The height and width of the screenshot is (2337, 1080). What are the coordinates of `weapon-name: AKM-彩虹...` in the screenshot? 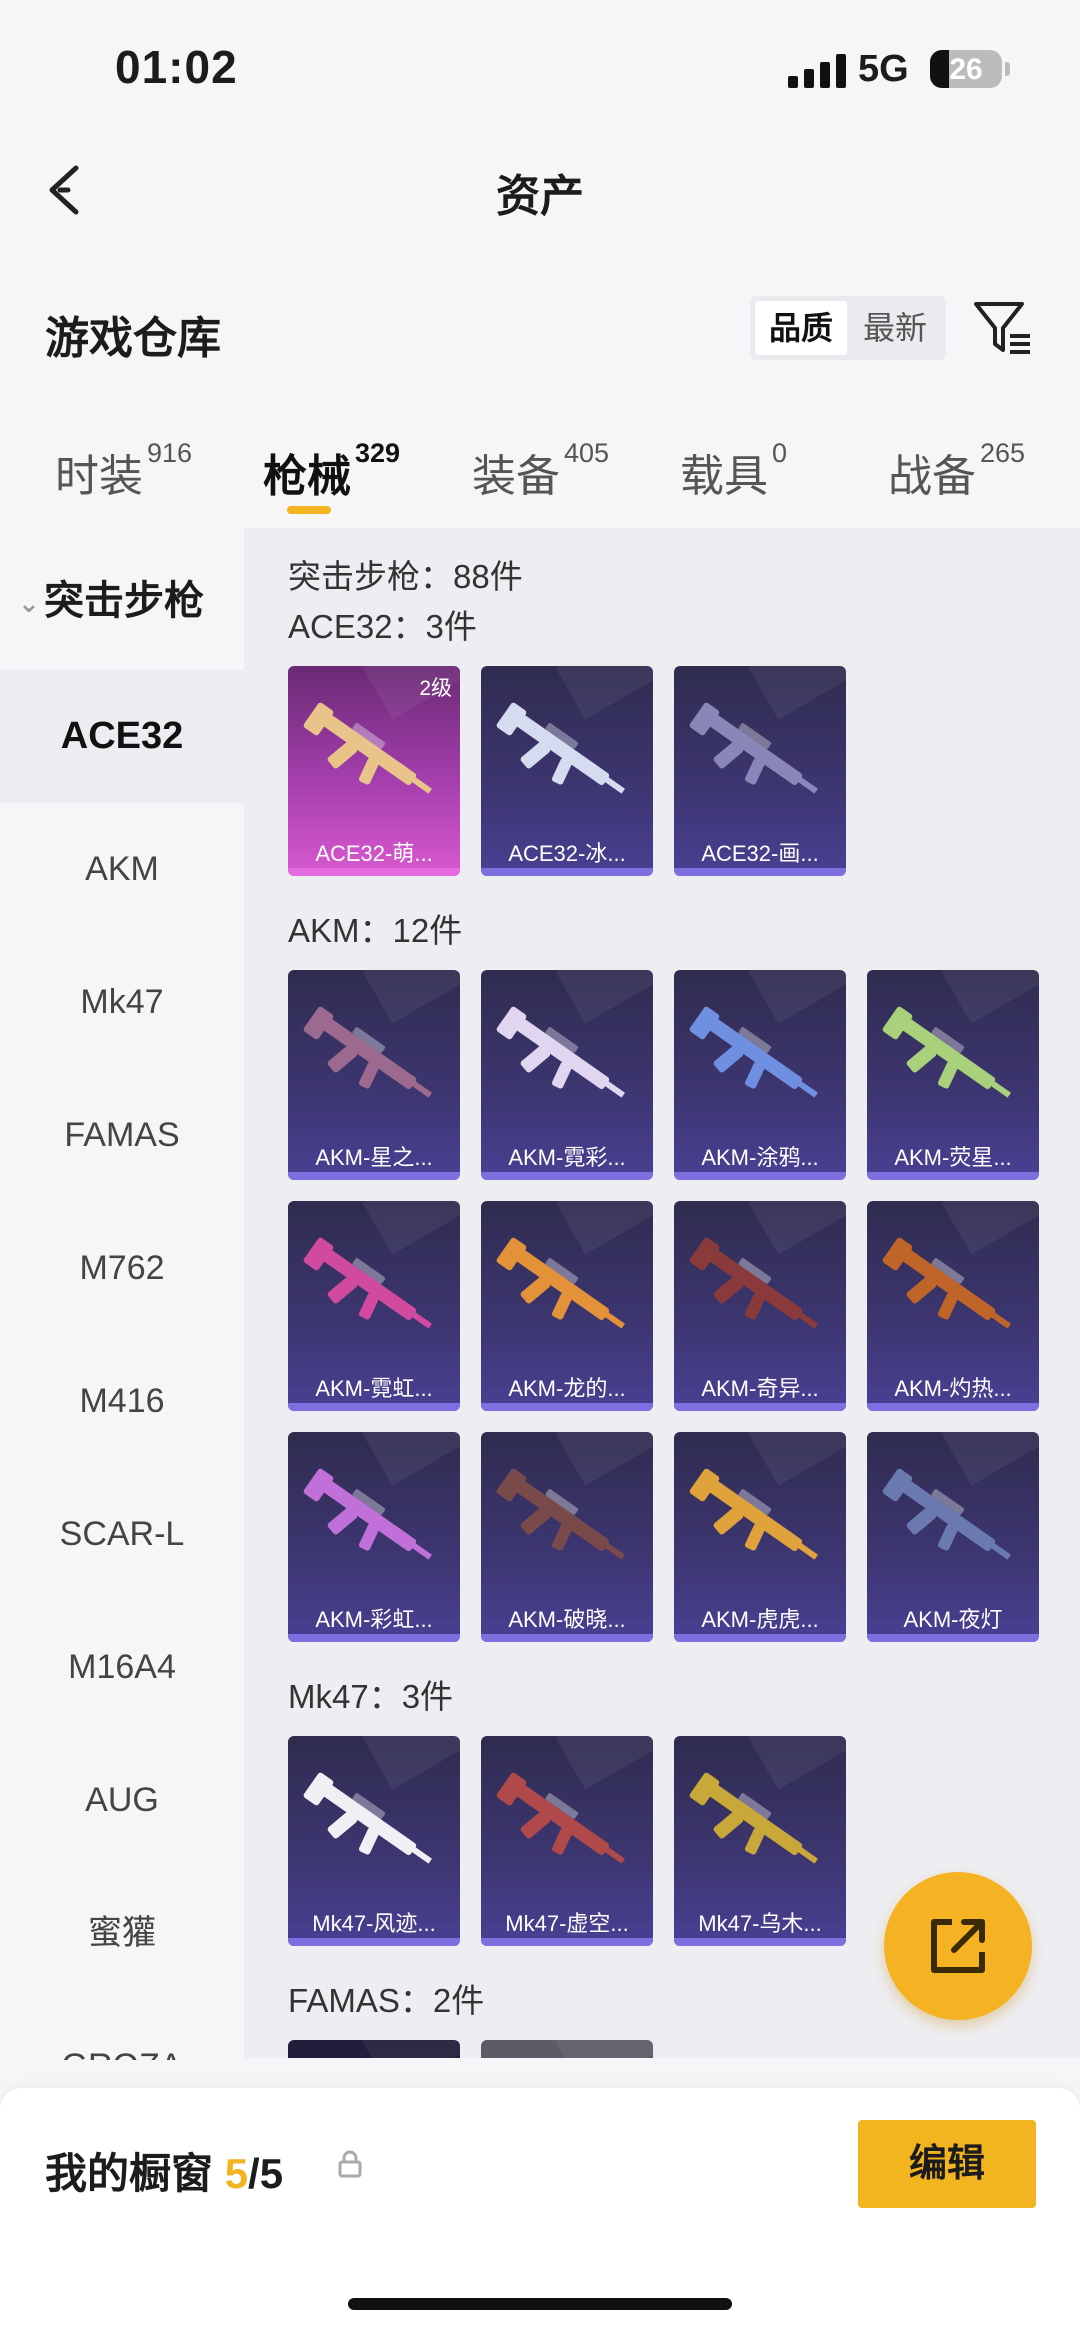 It's located at (374, 1619).